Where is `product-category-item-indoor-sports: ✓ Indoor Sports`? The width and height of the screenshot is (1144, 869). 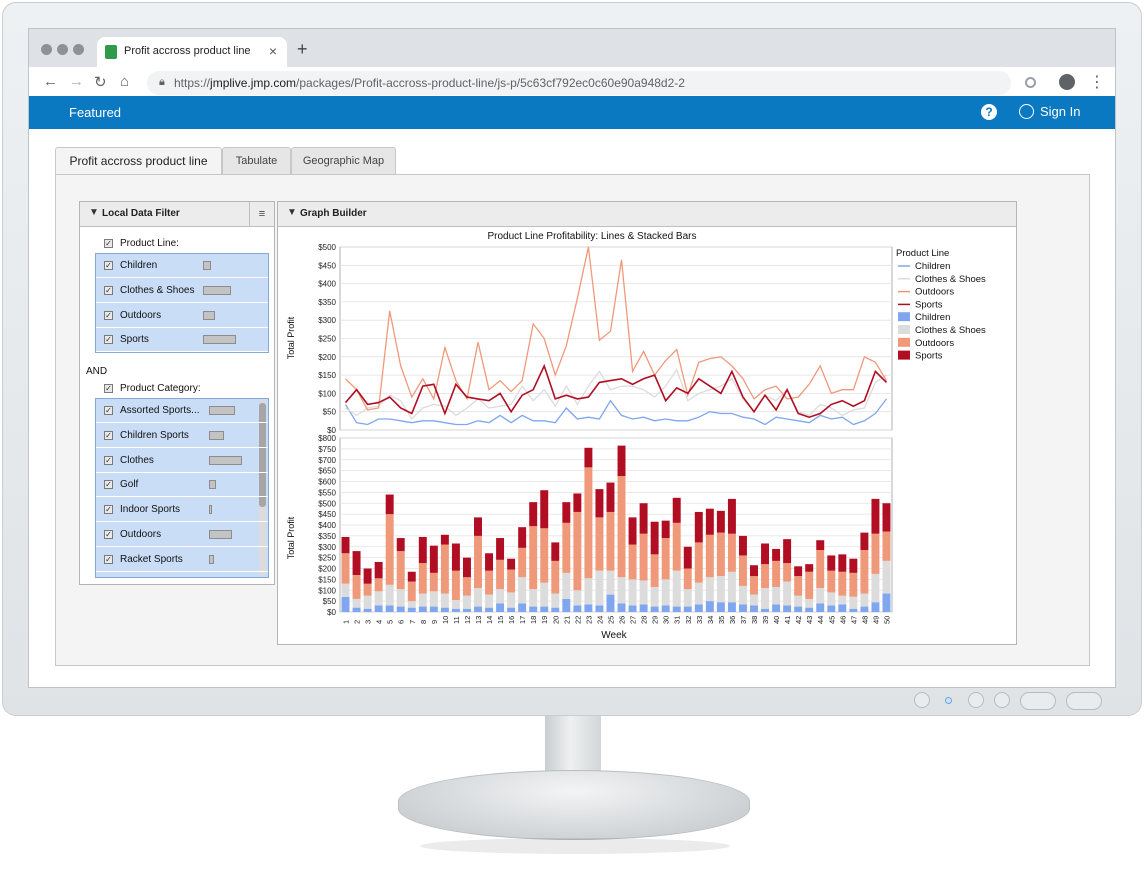
product-category-item-indoor-sports: ✓ Indoor Sports is located at coordinates (182, 510).